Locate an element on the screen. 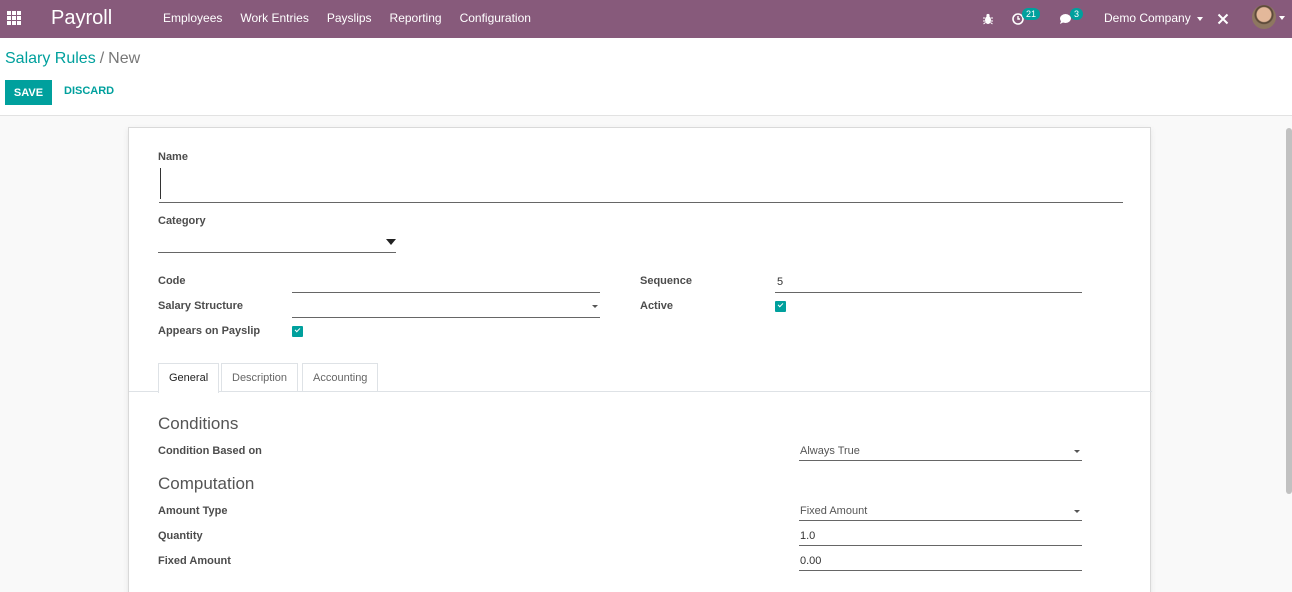 This screenshot has height=592, width=1292. appears-on-payslip-label: Appears on Payslip is located at coordinates (209, 331).